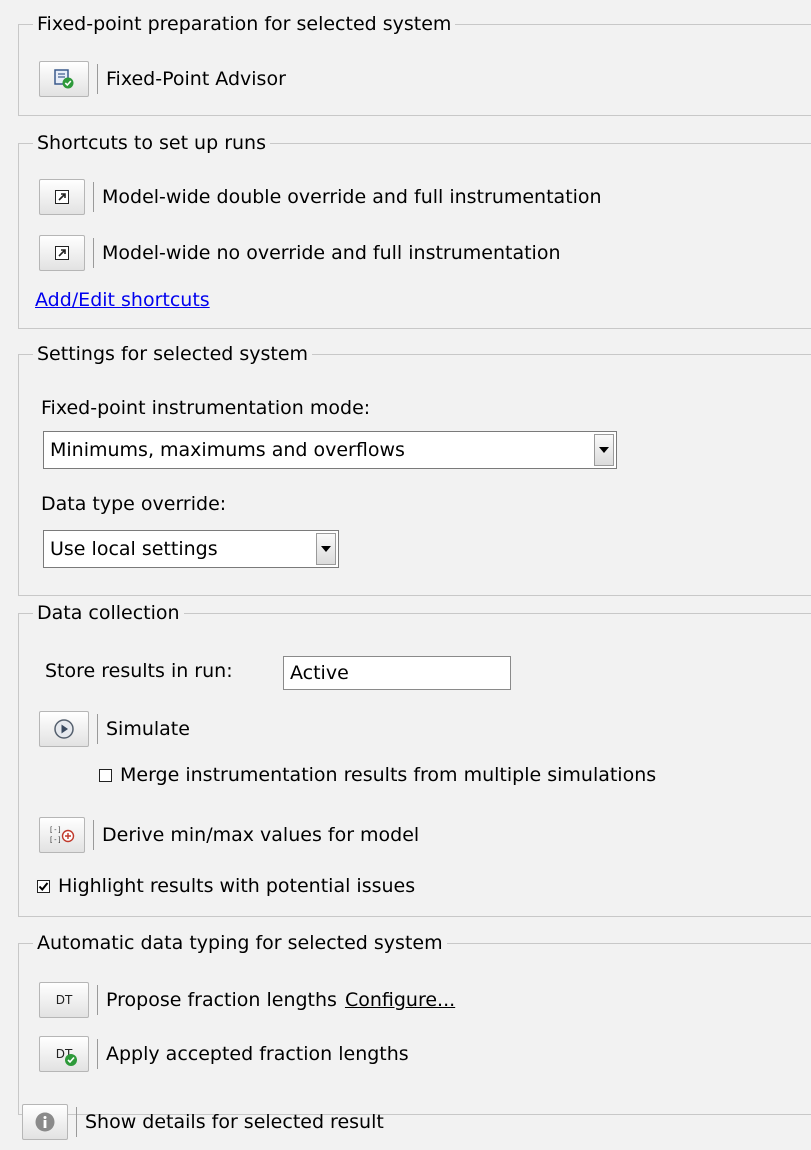 This screenshot has width=811, height=1150. What do you see at coordinates (105, 775) in the screenshot?
I see `merge-checkbox` at bounding box center [105, 775].